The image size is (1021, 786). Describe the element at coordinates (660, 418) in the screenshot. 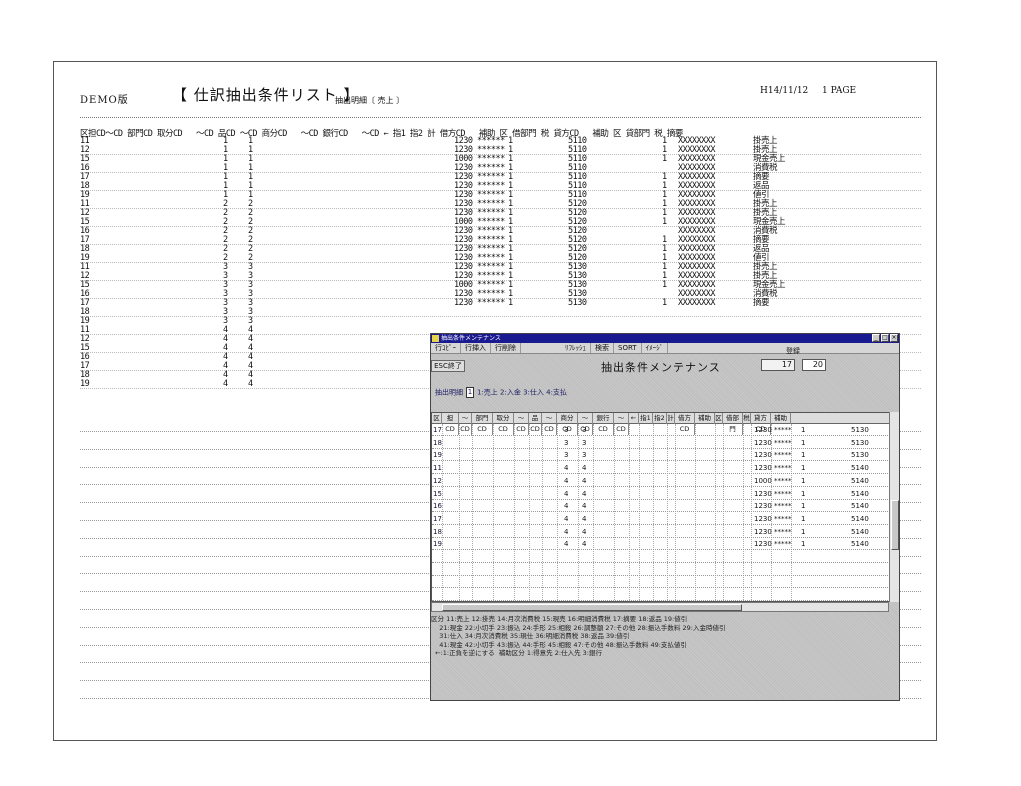

I see `grid-column-header: 指2` at that location.